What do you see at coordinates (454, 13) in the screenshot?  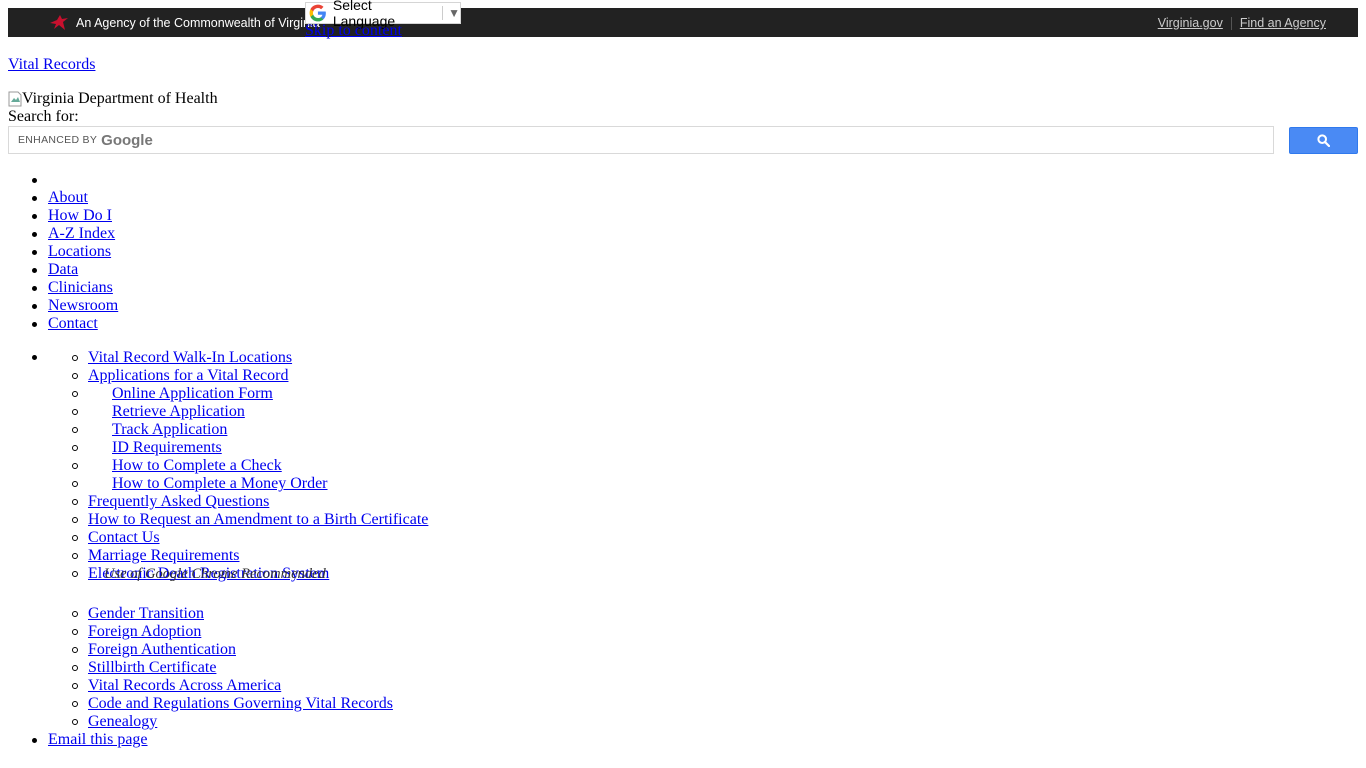 I see `dropdown-arrow-icon: ▼` at bounding box center [454, 13].